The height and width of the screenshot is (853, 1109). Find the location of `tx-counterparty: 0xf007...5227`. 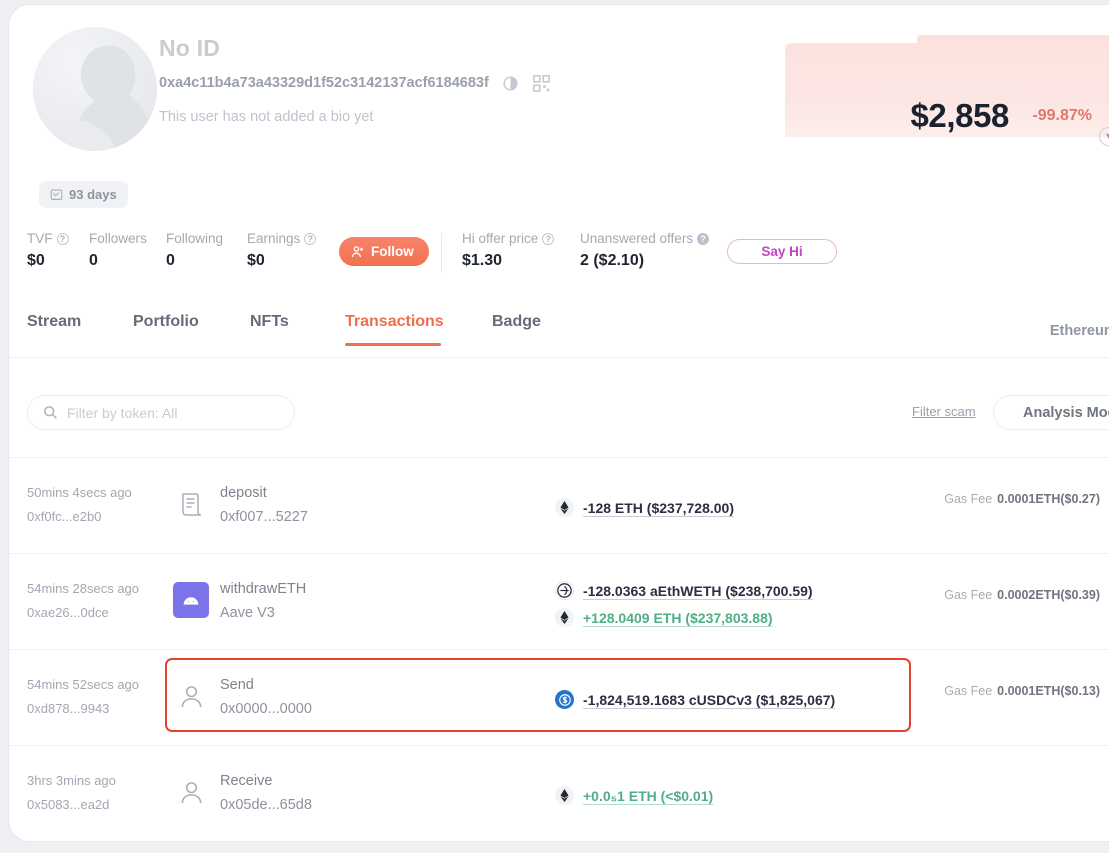

tx-counterparty: 0xf007...5227 is located at coordinates (264, 517).